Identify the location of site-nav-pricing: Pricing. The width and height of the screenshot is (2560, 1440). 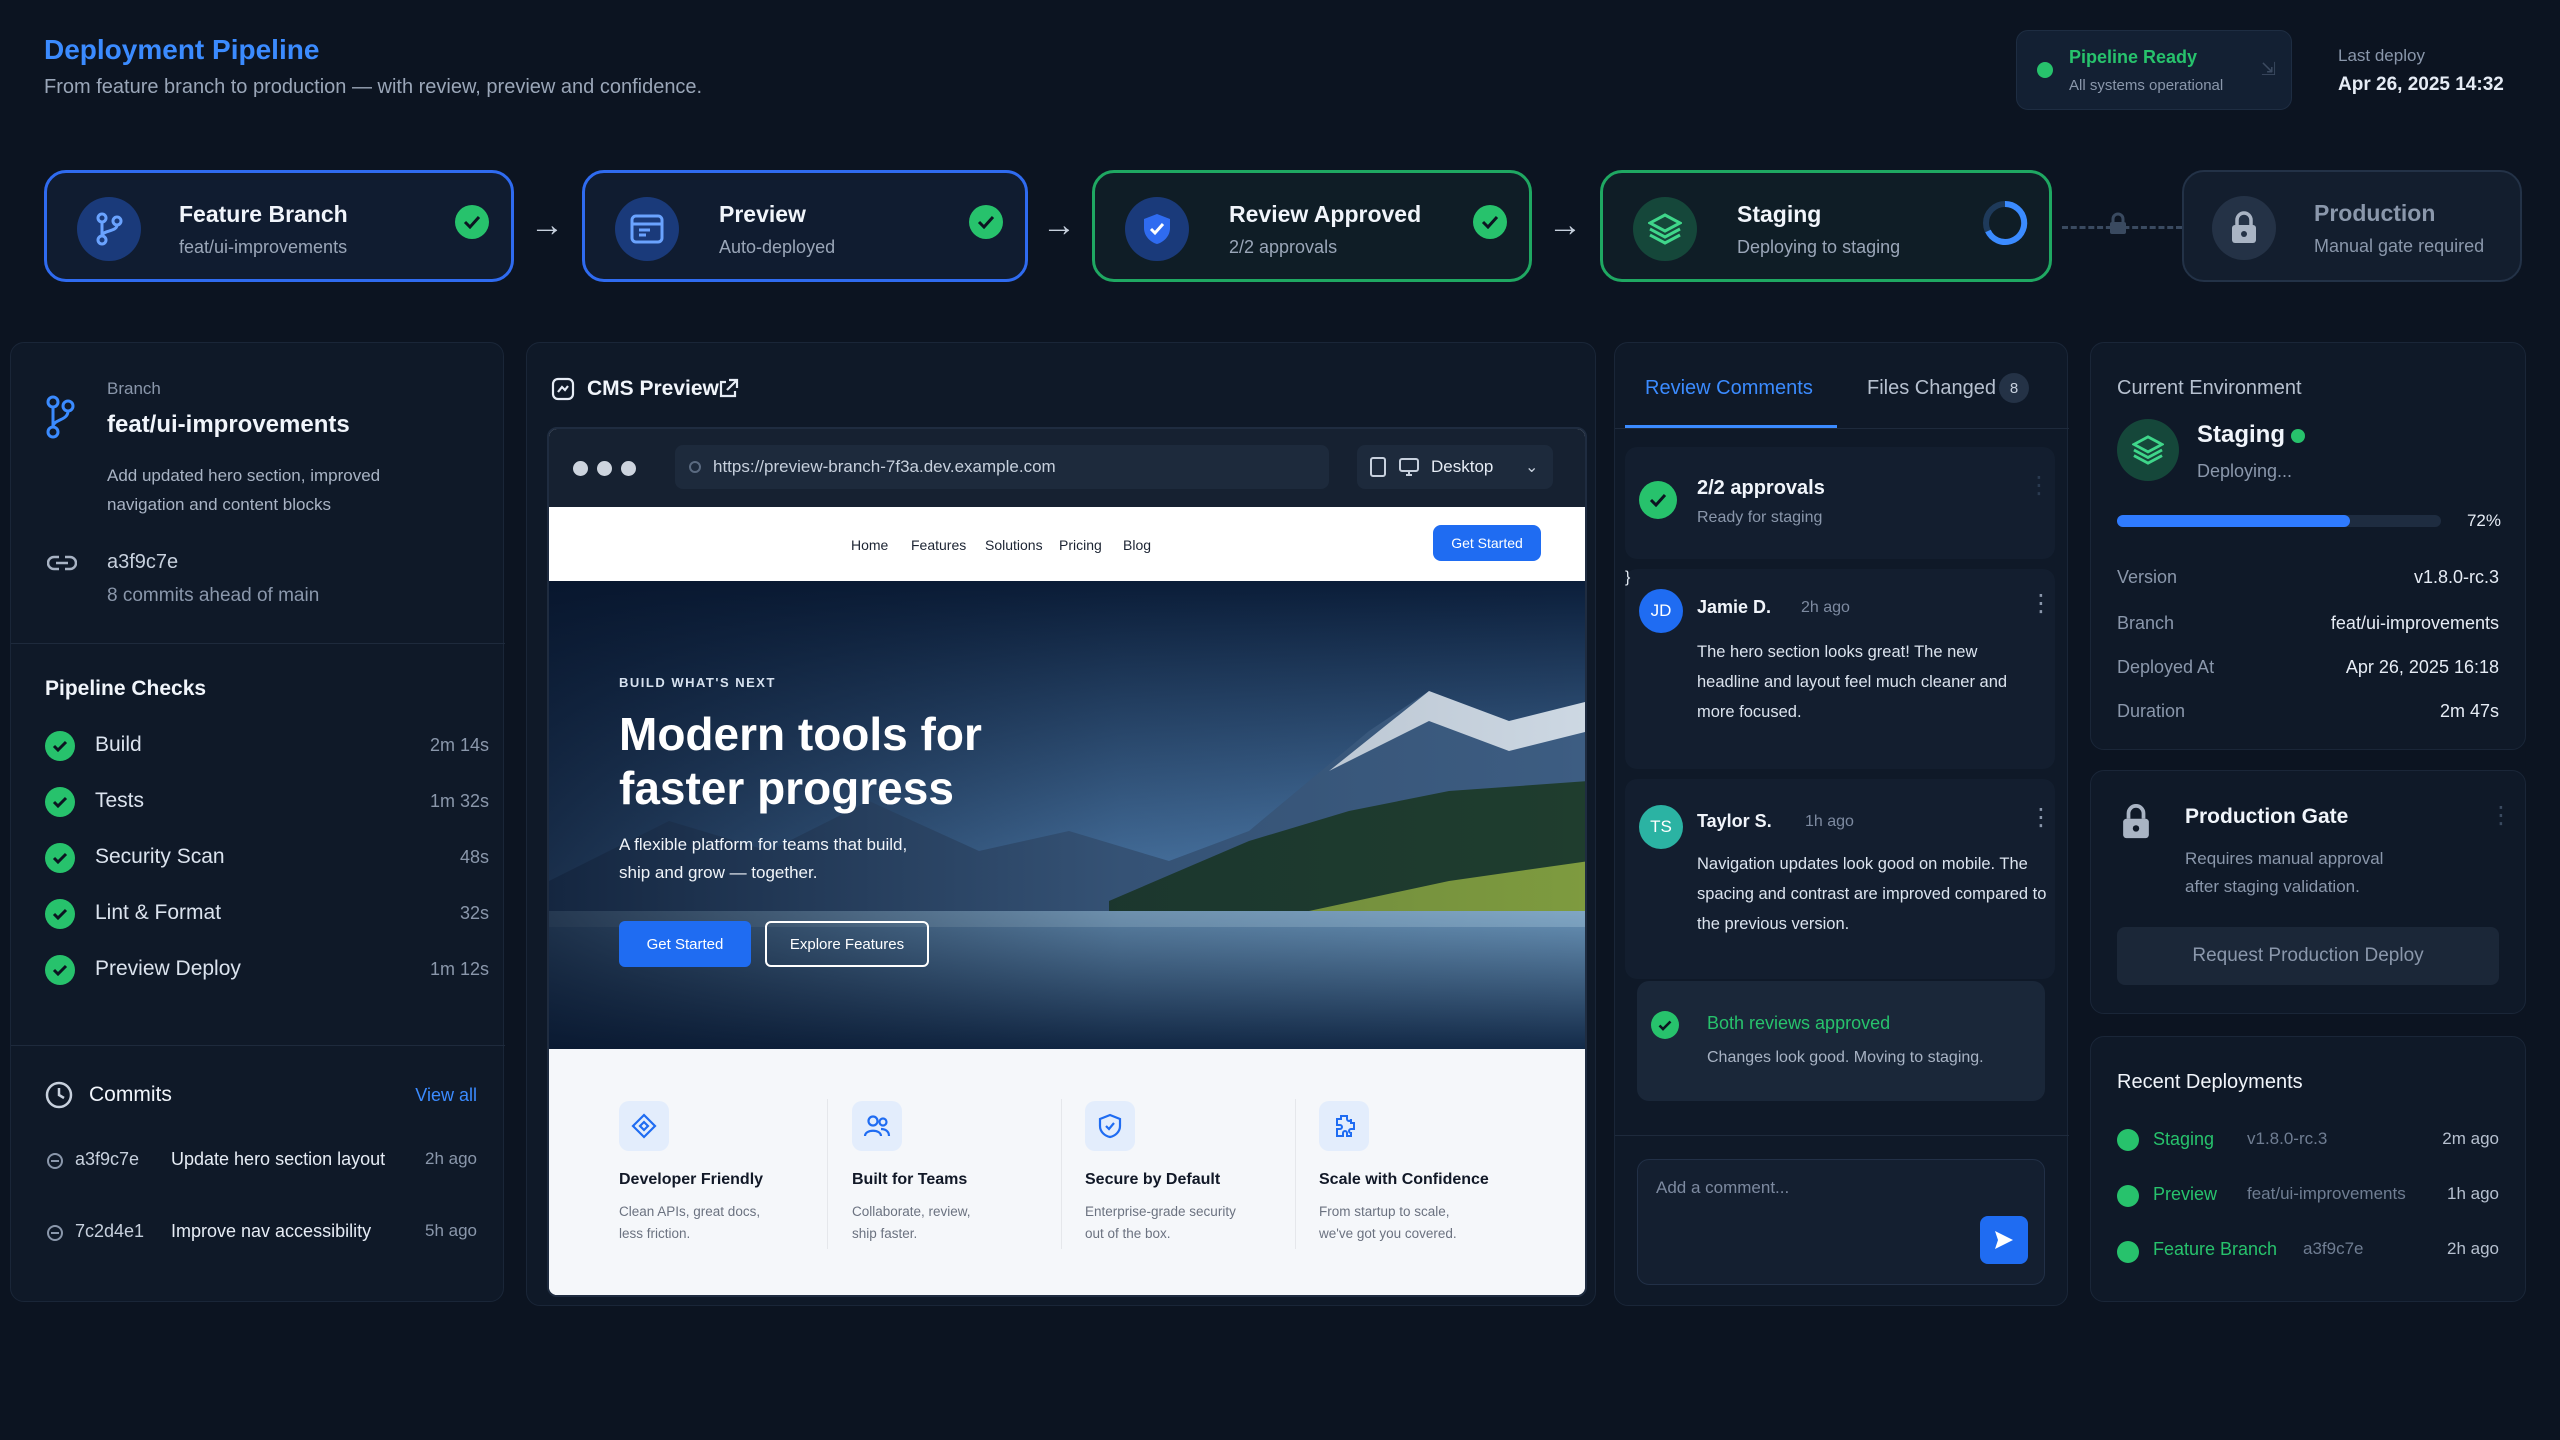
(1080, 545).